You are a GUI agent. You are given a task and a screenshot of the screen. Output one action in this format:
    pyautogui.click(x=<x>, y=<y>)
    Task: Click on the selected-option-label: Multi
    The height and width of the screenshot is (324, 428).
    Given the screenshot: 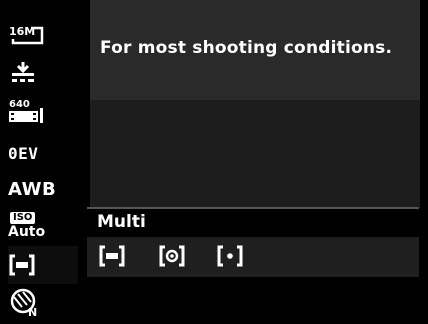 What is the action you would take?
    pyautogui.click(x=121, y=222)
    